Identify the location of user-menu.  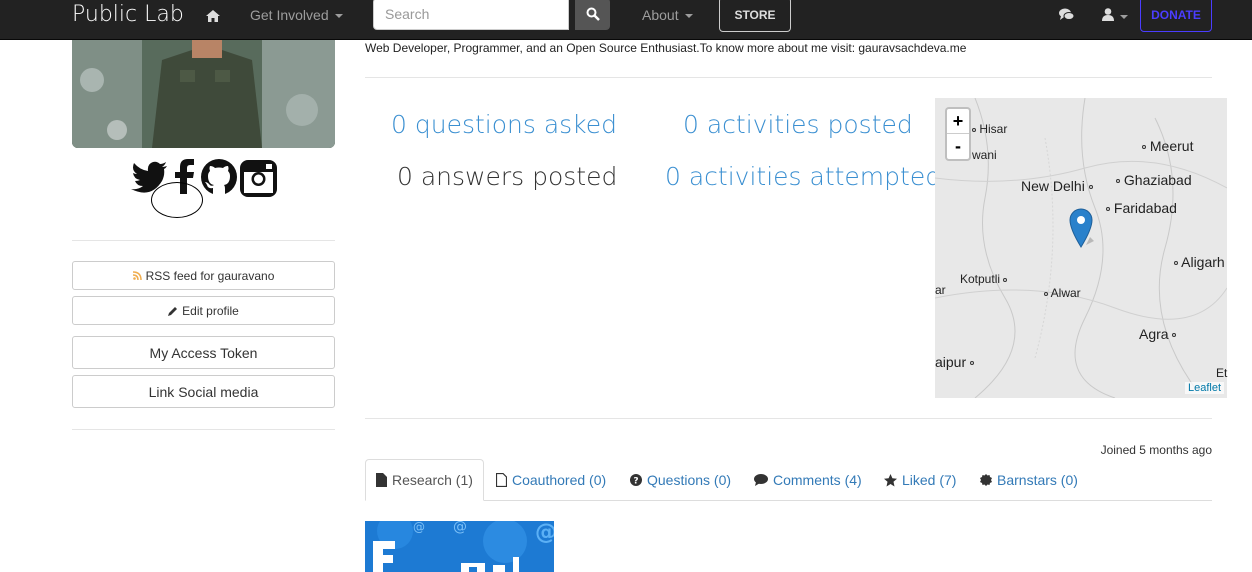
(1115, 17).